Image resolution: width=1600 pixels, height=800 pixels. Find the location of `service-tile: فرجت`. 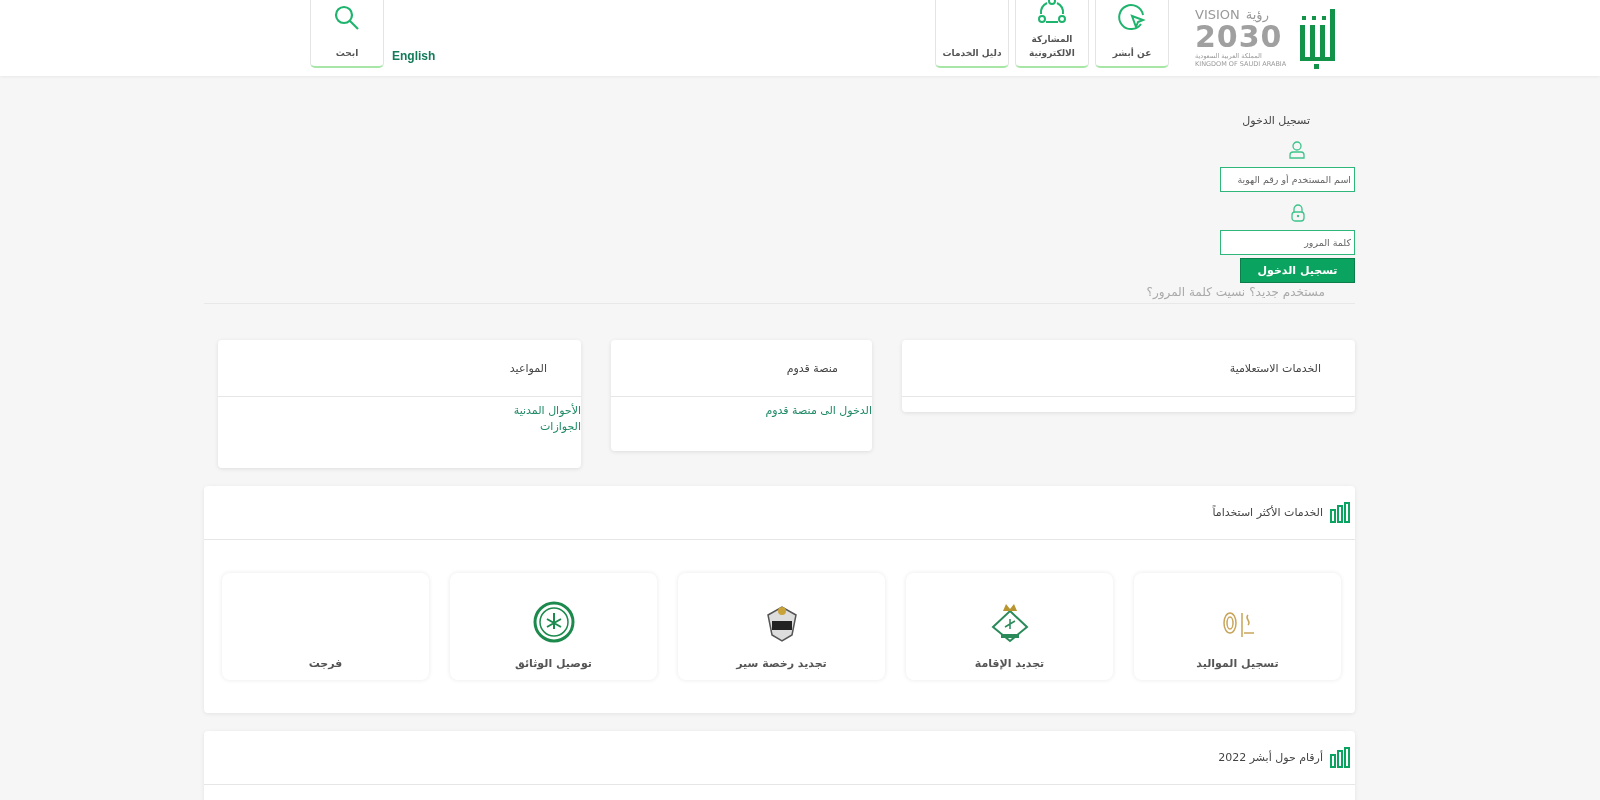

service-tile: فرجت is located at coordinates (325, 626).